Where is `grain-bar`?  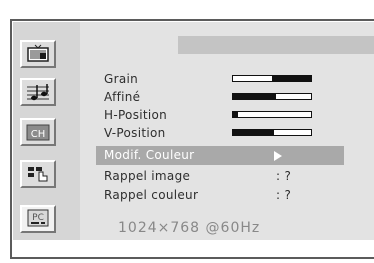
grain-bar is located at coordinates (272, 78).